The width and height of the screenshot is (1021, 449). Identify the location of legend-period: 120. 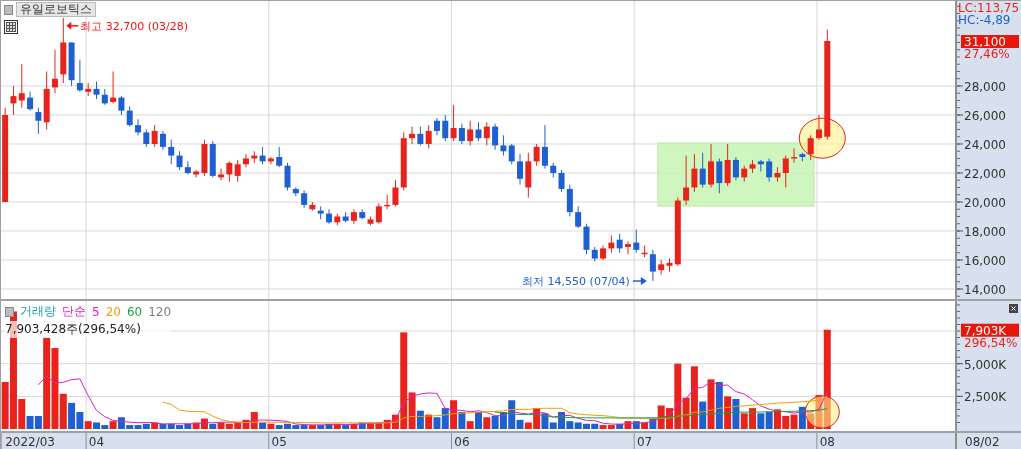
(160, 311).